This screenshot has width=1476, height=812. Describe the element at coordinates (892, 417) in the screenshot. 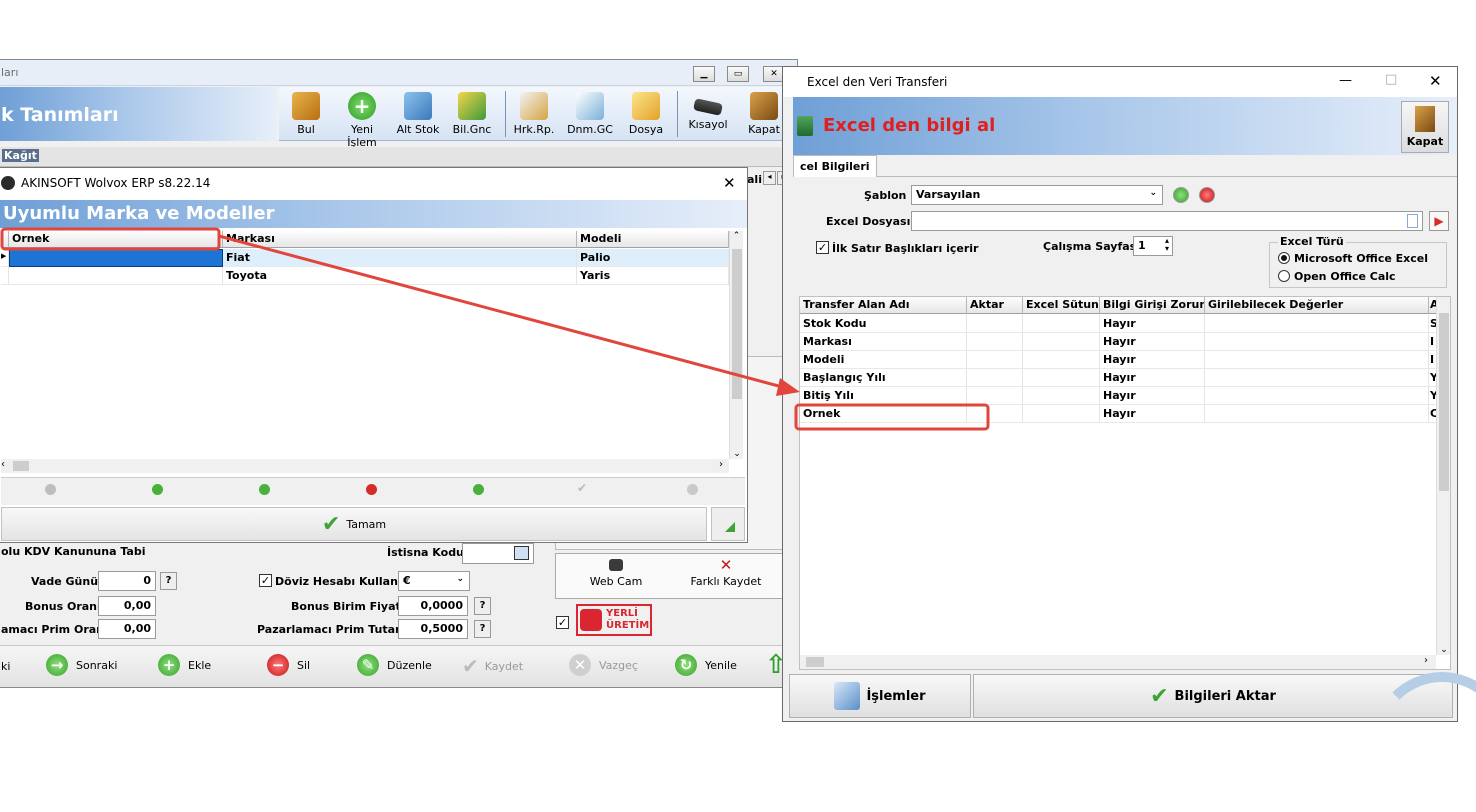

I see `target-highlight-box` at that location.